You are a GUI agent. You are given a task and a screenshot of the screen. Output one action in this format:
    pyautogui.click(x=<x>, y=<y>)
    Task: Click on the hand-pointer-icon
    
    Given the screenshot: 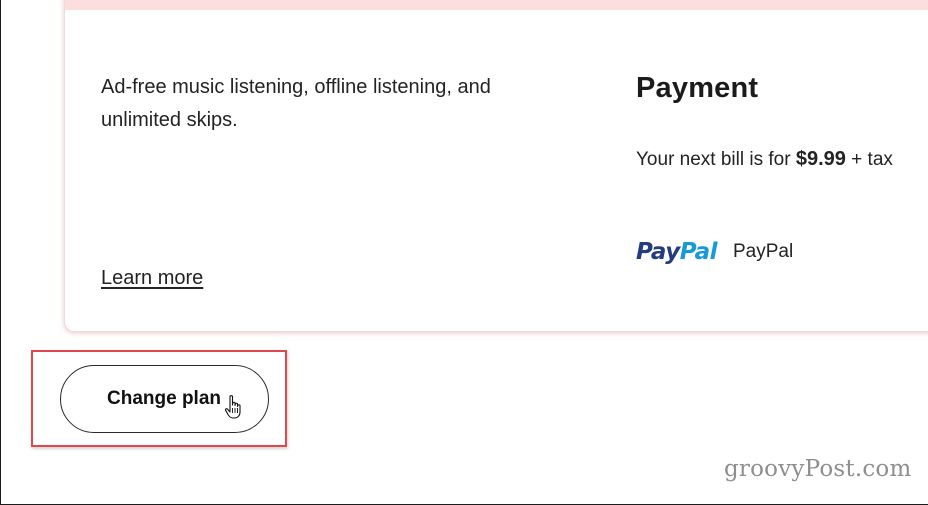 What is the action you would take?
    pyautogui.click(x=232, y=407)
    